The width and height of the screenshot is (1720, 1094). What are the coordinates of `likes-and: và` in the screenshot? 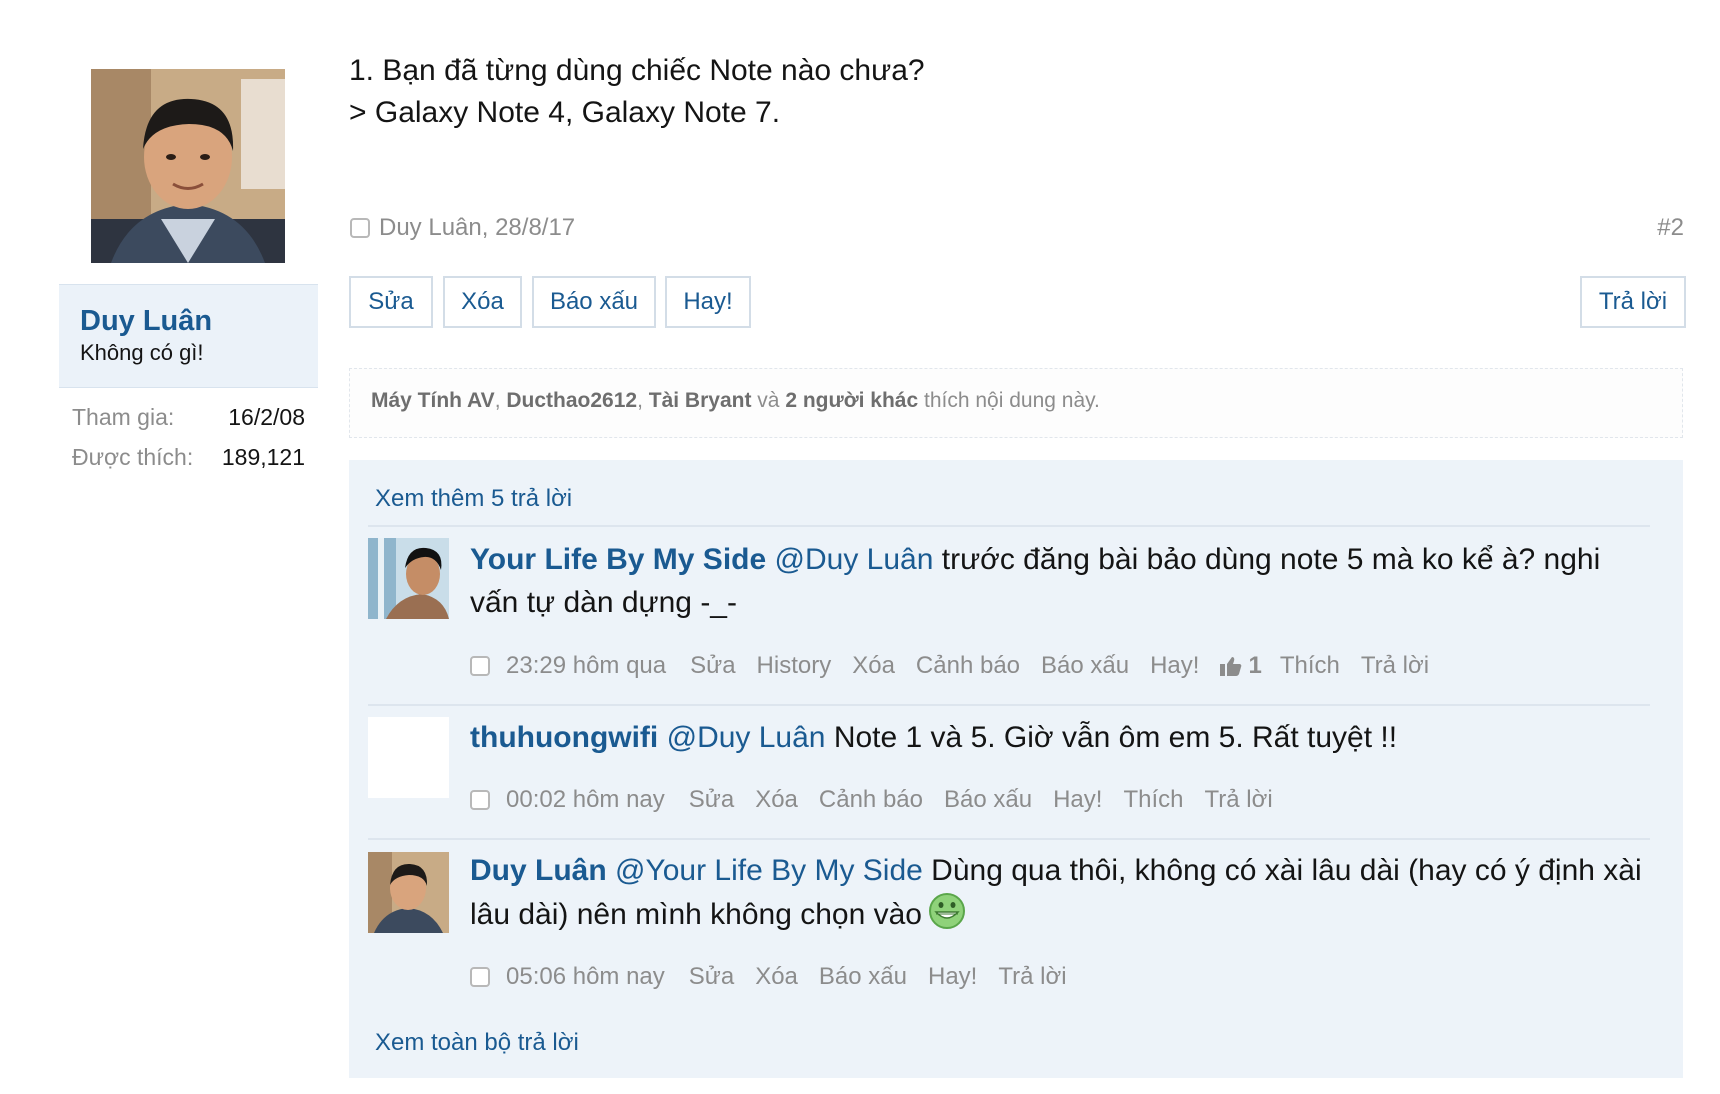 It's located at (768, 400).